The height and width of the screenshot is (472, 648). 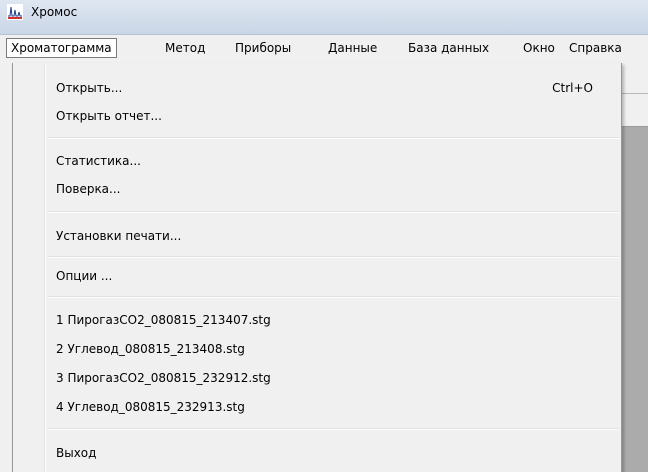 I want to click on menu-item-label: 4 Углевод_080815_232913.stg, so click(x=150, y=407).